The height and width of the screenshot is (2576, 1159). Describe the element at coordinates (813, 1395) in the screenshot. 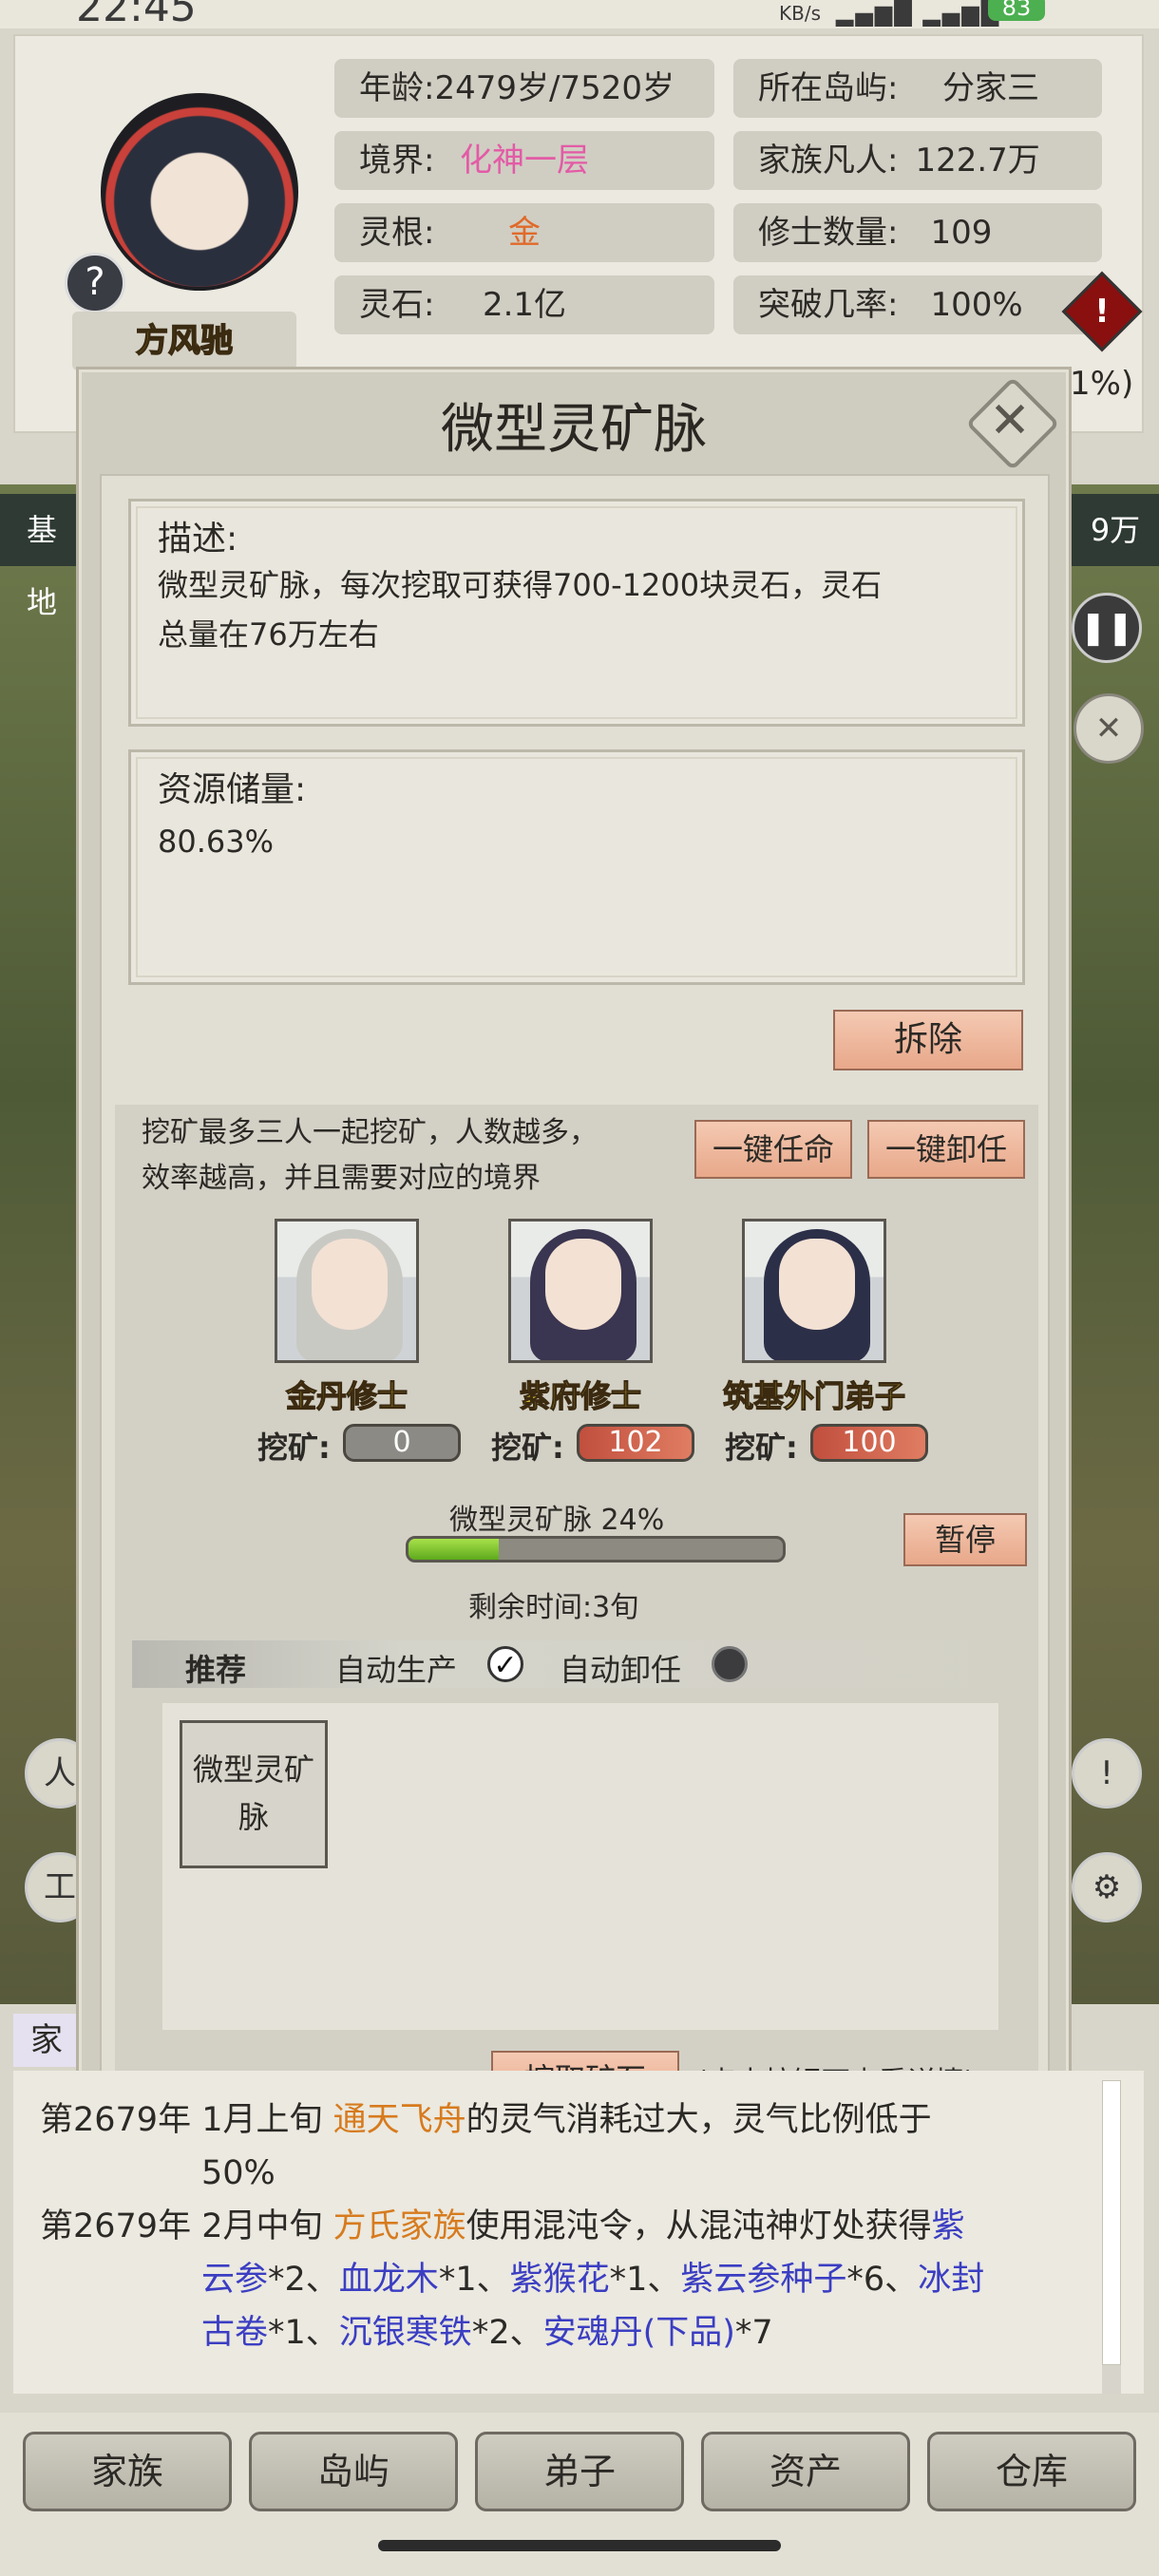

I see `worker-title-3: 筑基外门弟子` at that location.